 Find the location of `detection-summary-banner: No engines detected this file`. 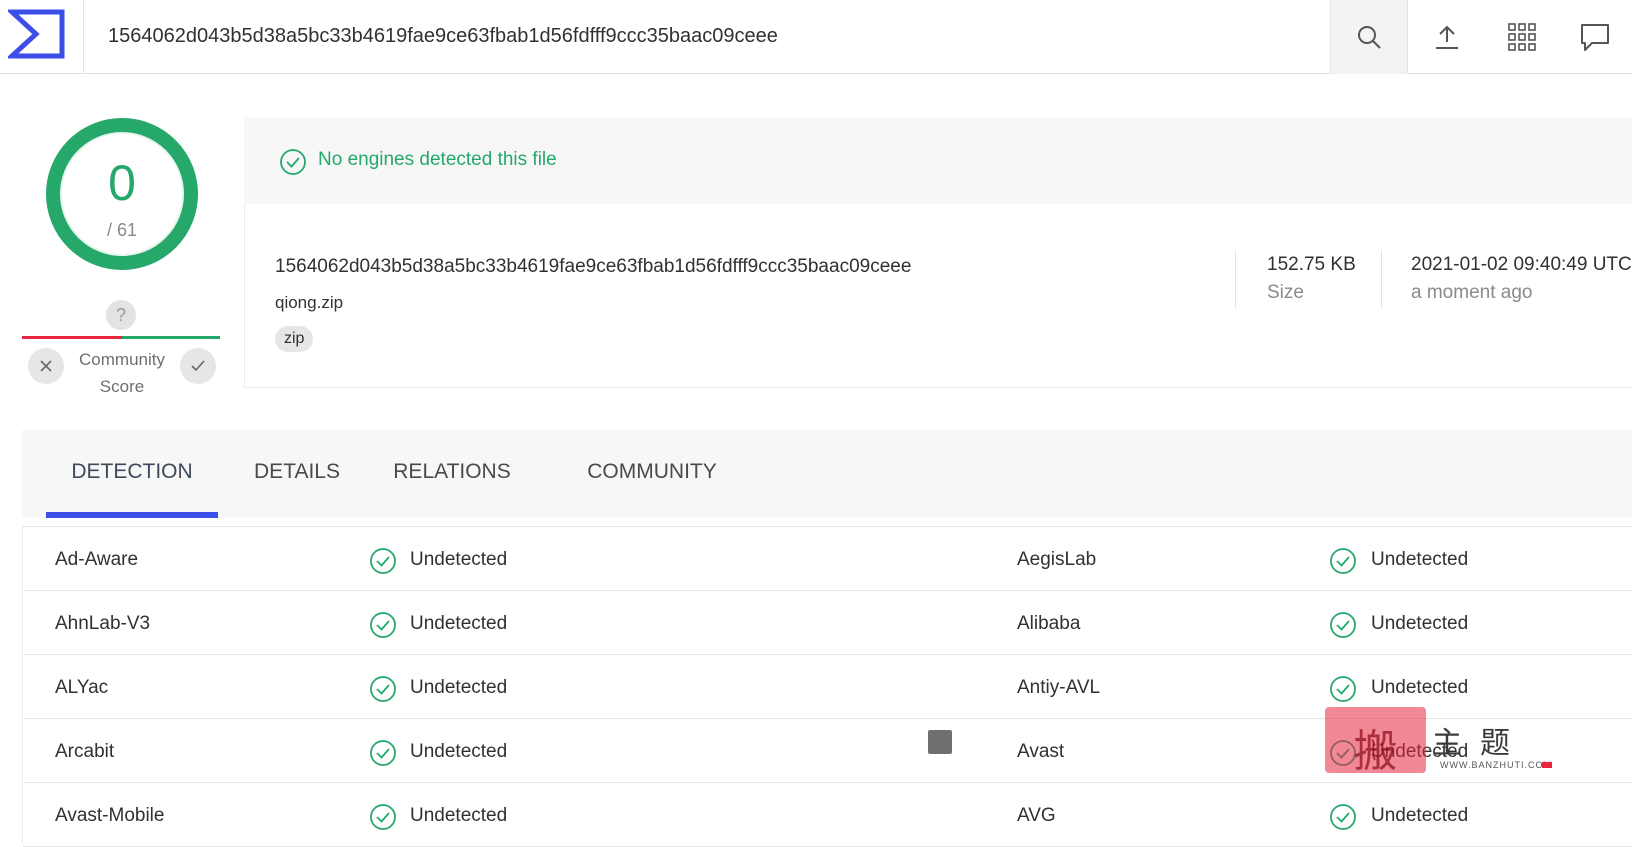

detection-summary-banner: No engines detected this file is located at coordinates (938, 161).